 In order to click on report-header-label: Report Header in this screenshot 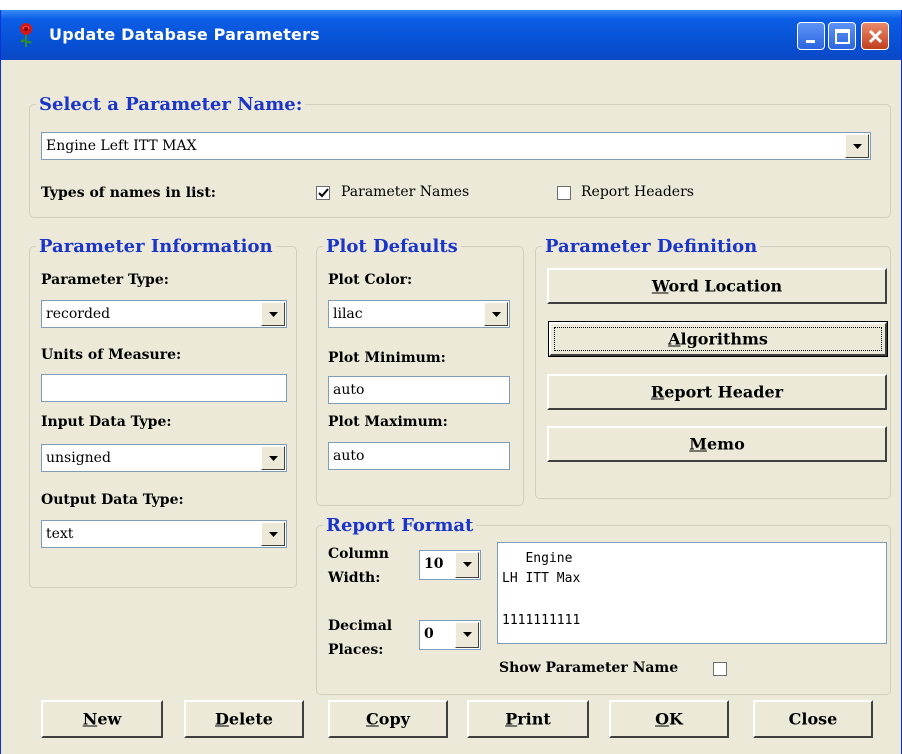, I will do `click(717, 392)`.